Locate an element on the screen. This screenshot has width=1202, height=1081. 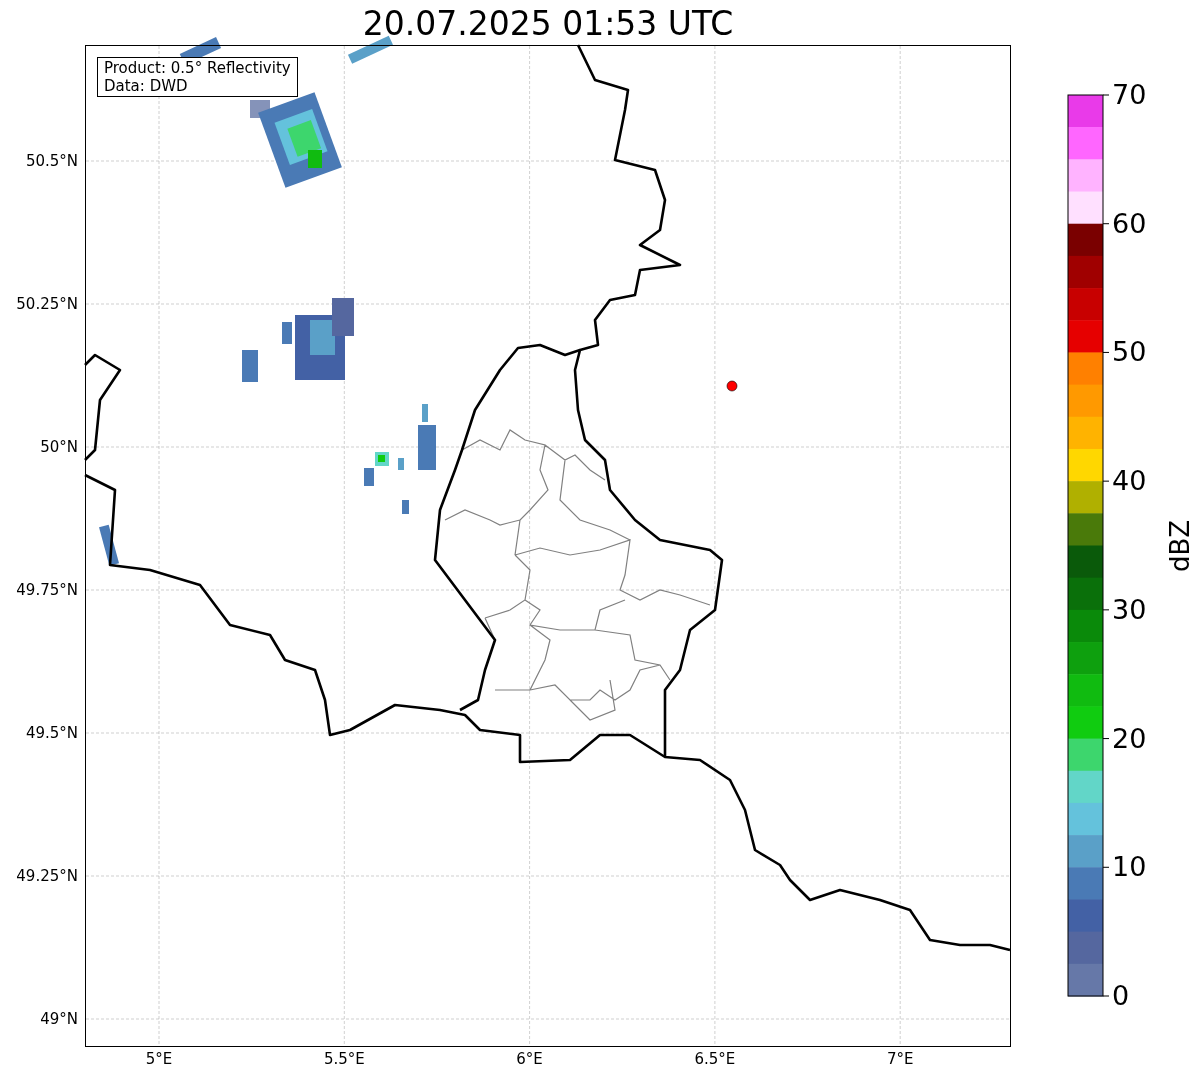
latitude-label: 50.25°N is located at coordinates (47, 304).